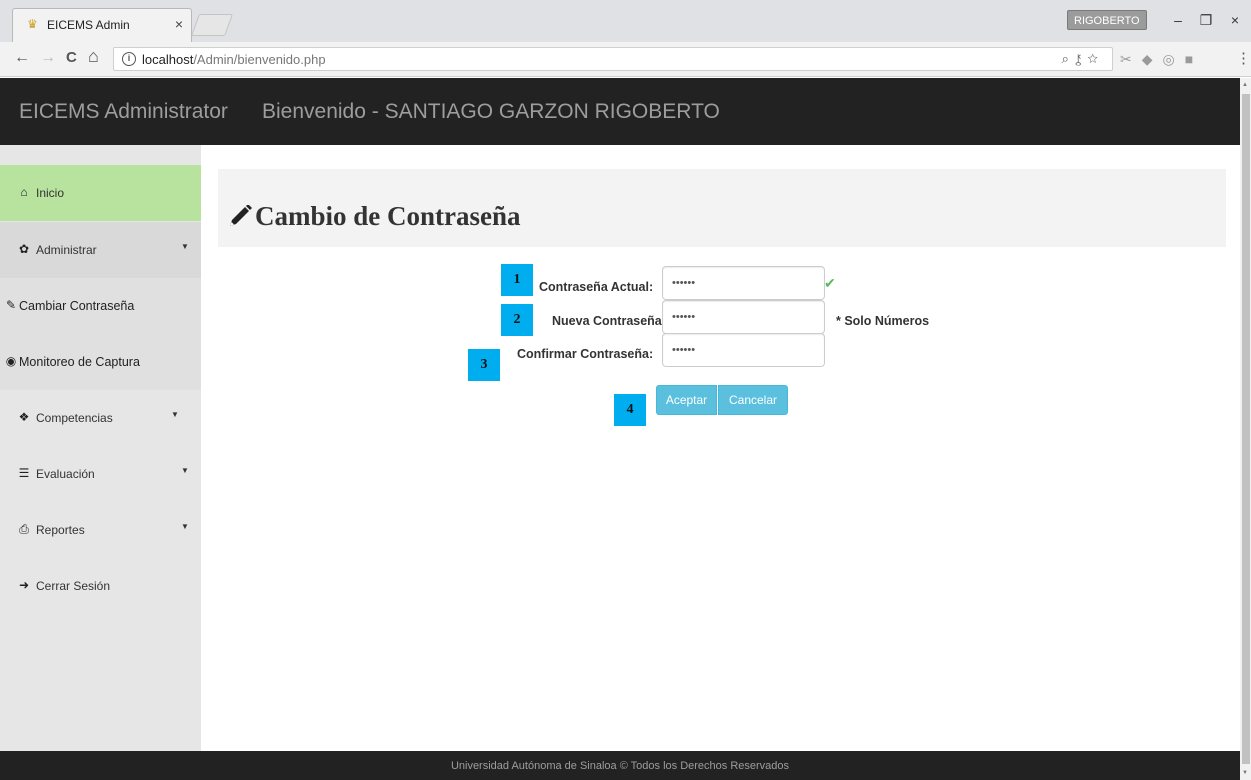 This screenshot has height=780, width=1251. I want to click on new-tab-button, so click(212, 25).